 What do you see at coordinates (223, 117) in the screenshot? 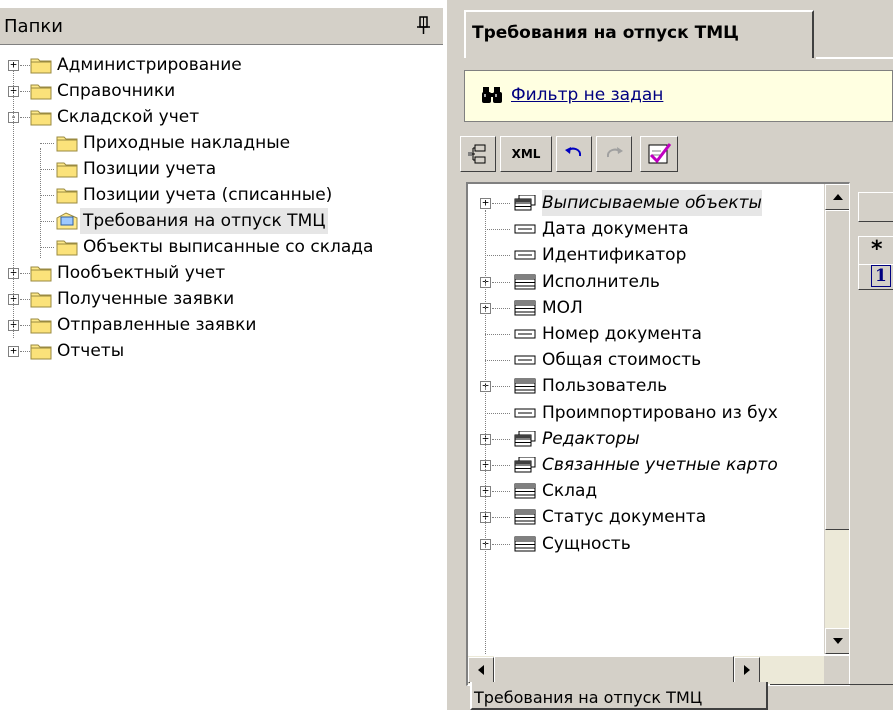
I see `folder-item-warehouse: - Складской учет` at bounding box center [223, 117].